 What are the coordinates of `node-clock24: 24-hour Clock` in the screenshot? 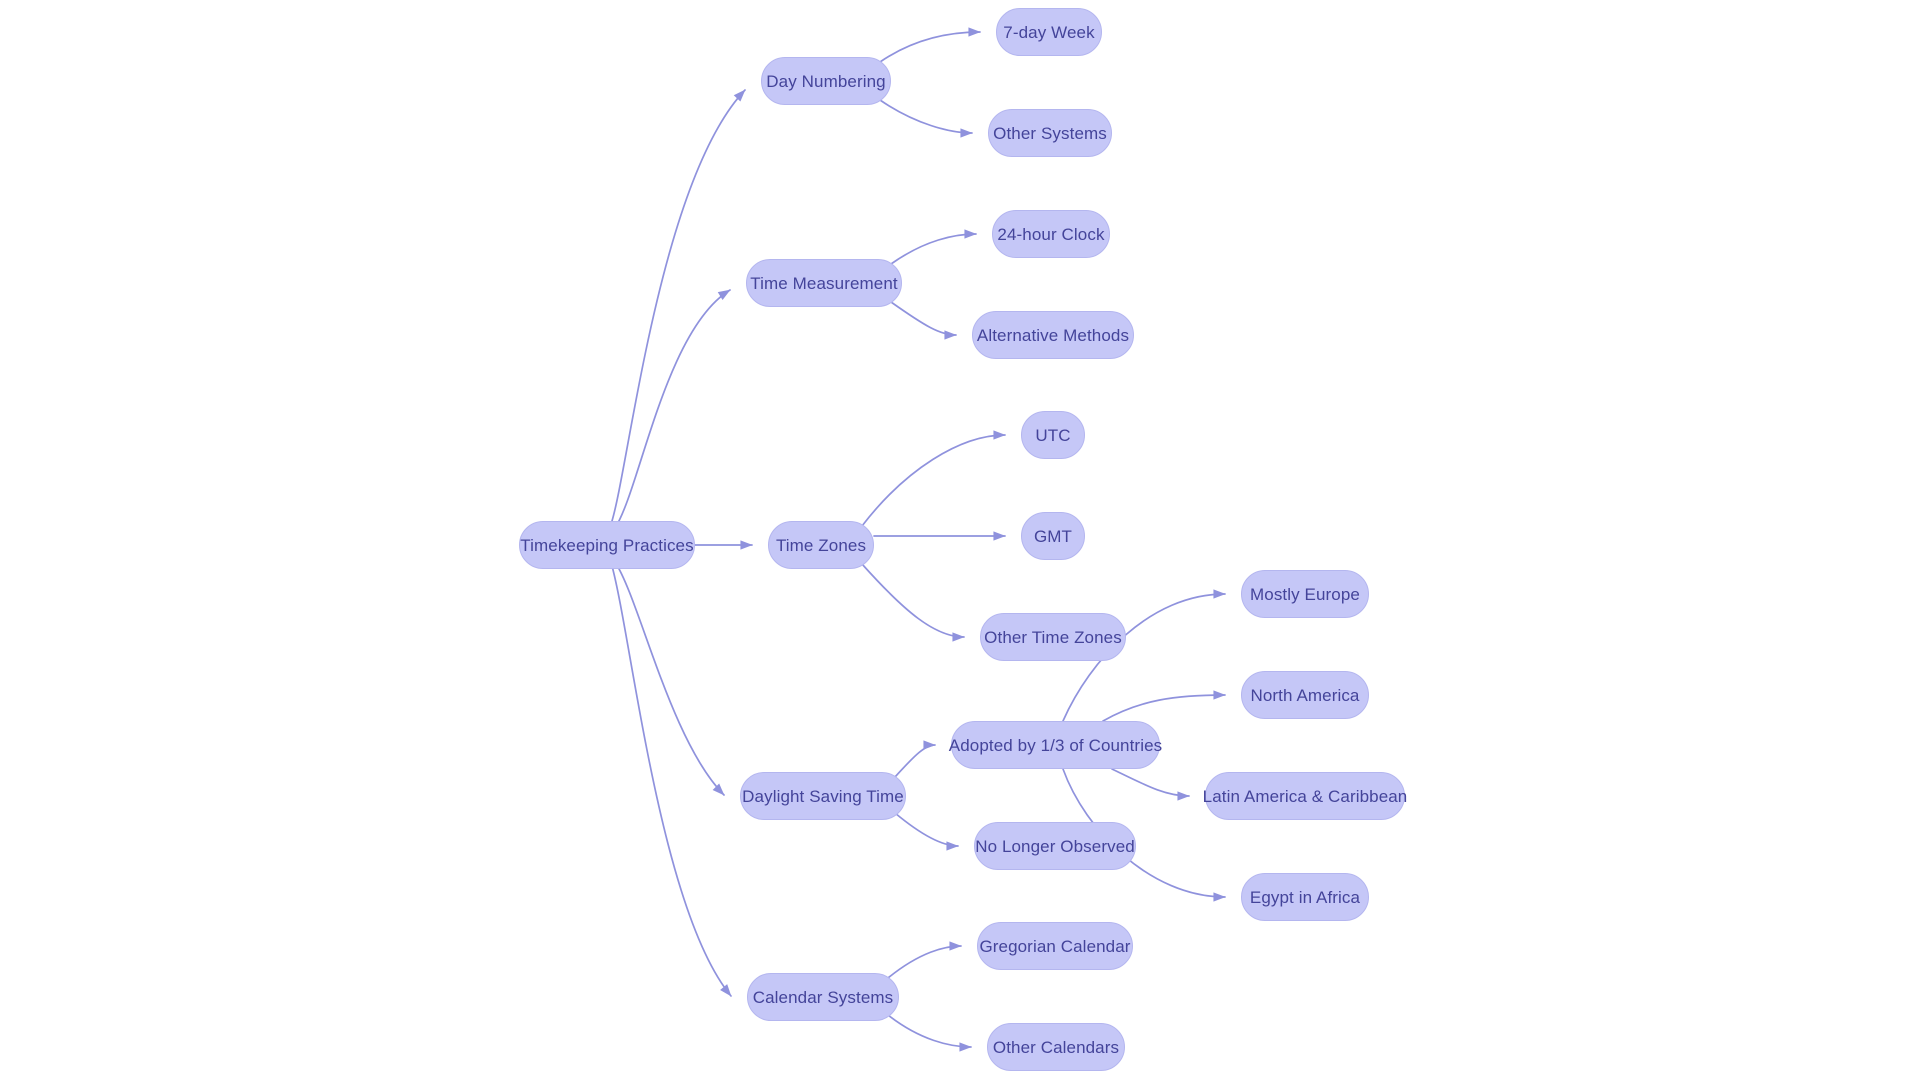 It's located at (1051, 234).